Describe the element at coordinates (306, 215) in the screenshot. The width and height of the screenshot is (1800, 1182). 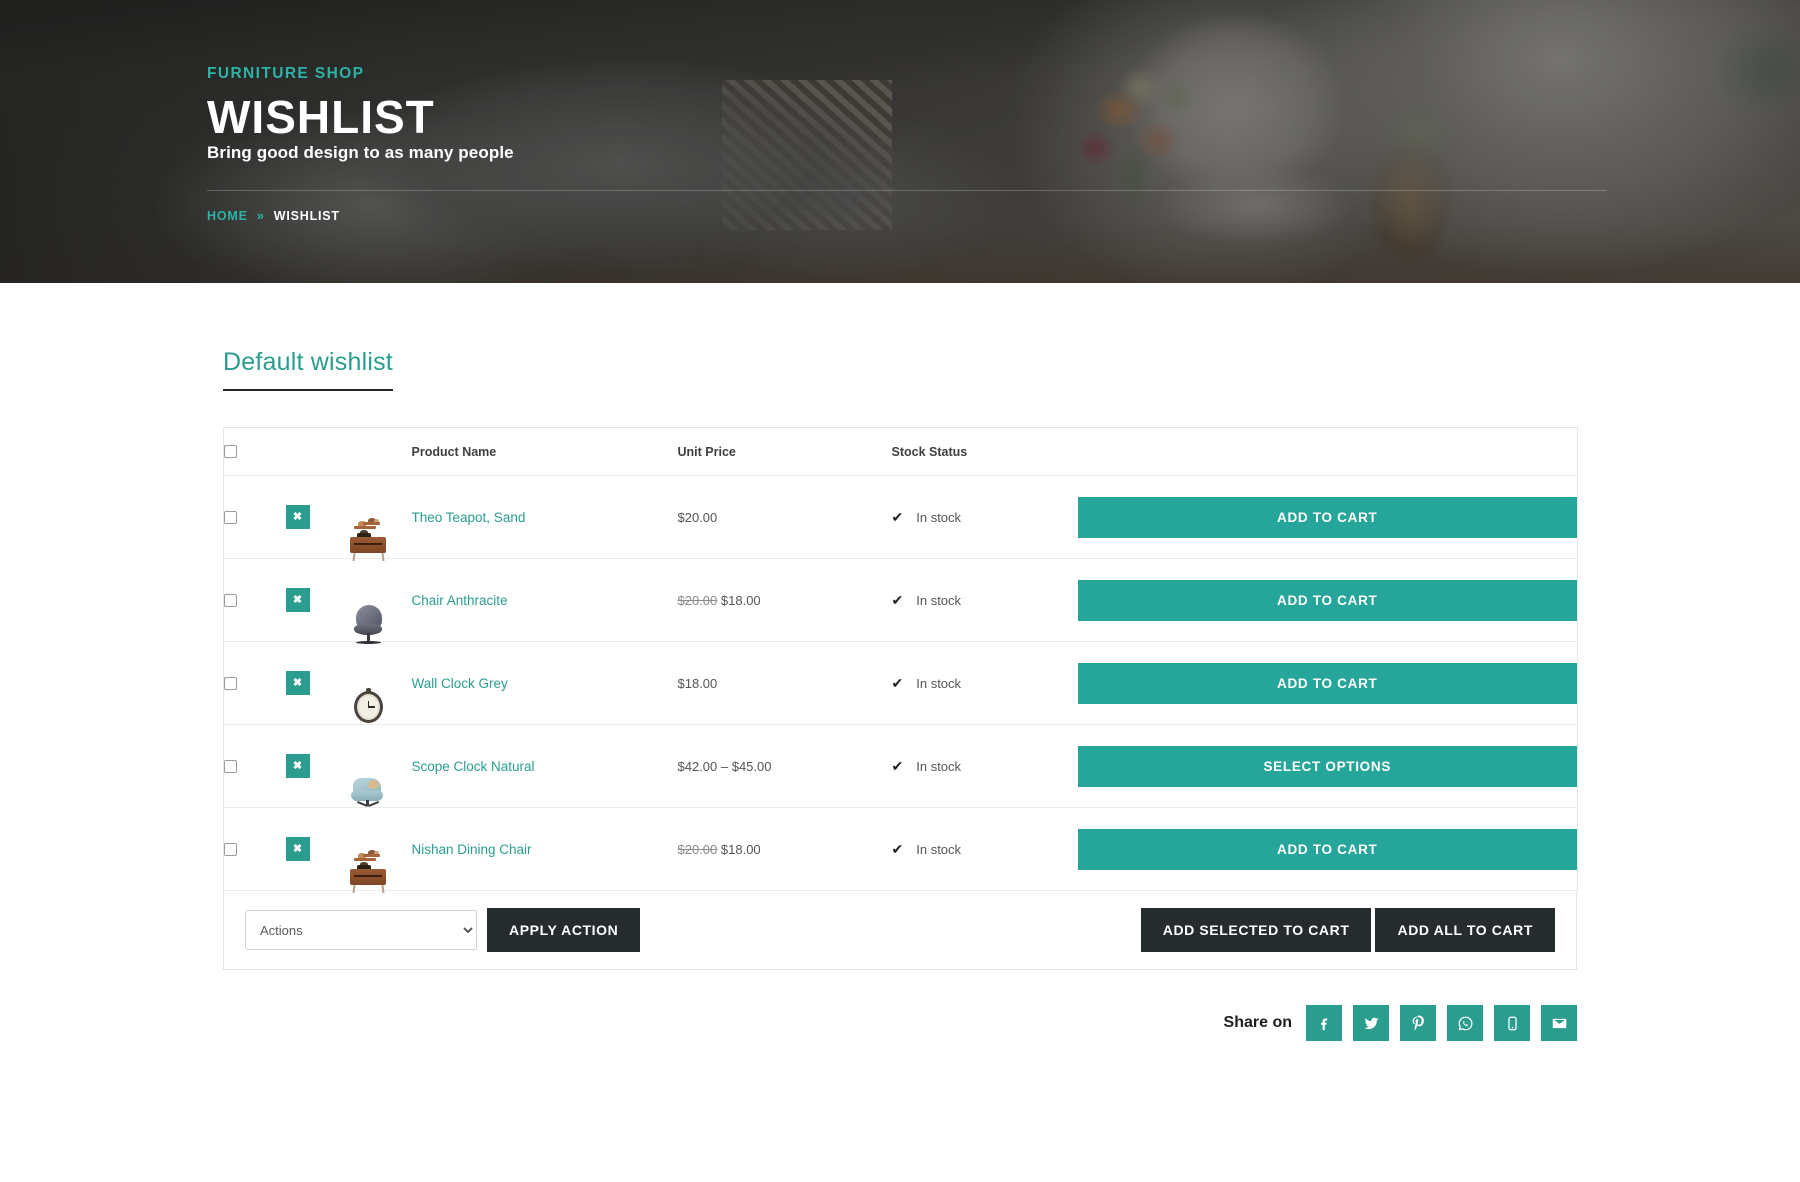
I see `breadcrumb-current: WISHLIST` at that location.